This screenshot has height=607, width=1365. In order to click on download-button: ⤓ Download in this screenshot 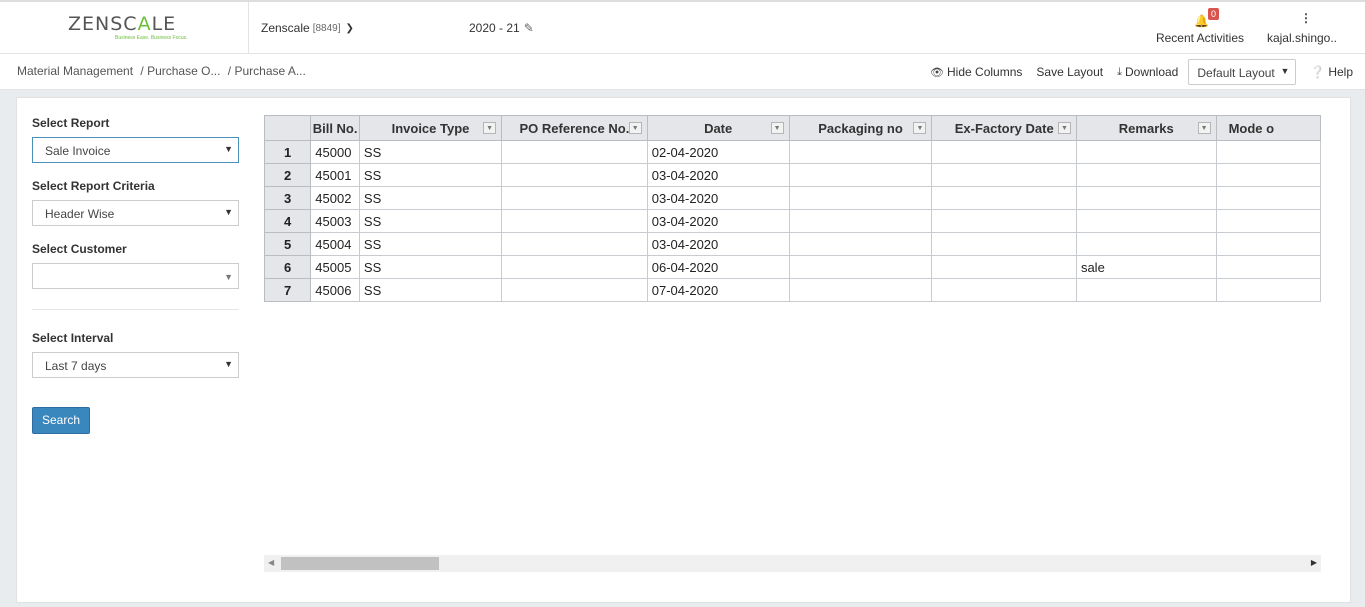, I will do `click(1147, 72)`.